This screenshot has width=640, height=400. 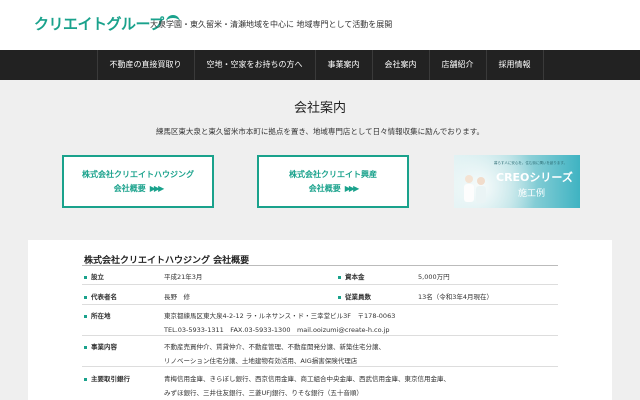 What do you see at coordinates (532, 194) in the screenshot?
I see `banner-sub: 施工例` at bounding box center [532, 194].